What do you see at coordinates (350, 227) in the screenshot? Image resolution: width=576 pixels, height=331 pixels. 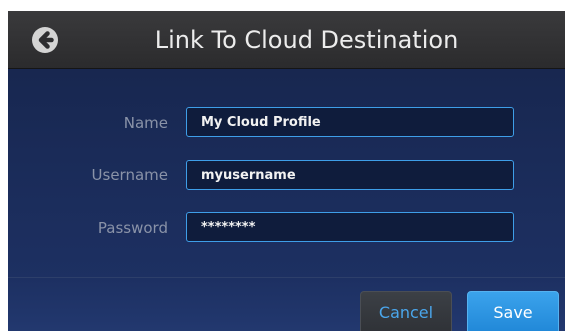 I see `password-input` at bounding box center [350, 227].